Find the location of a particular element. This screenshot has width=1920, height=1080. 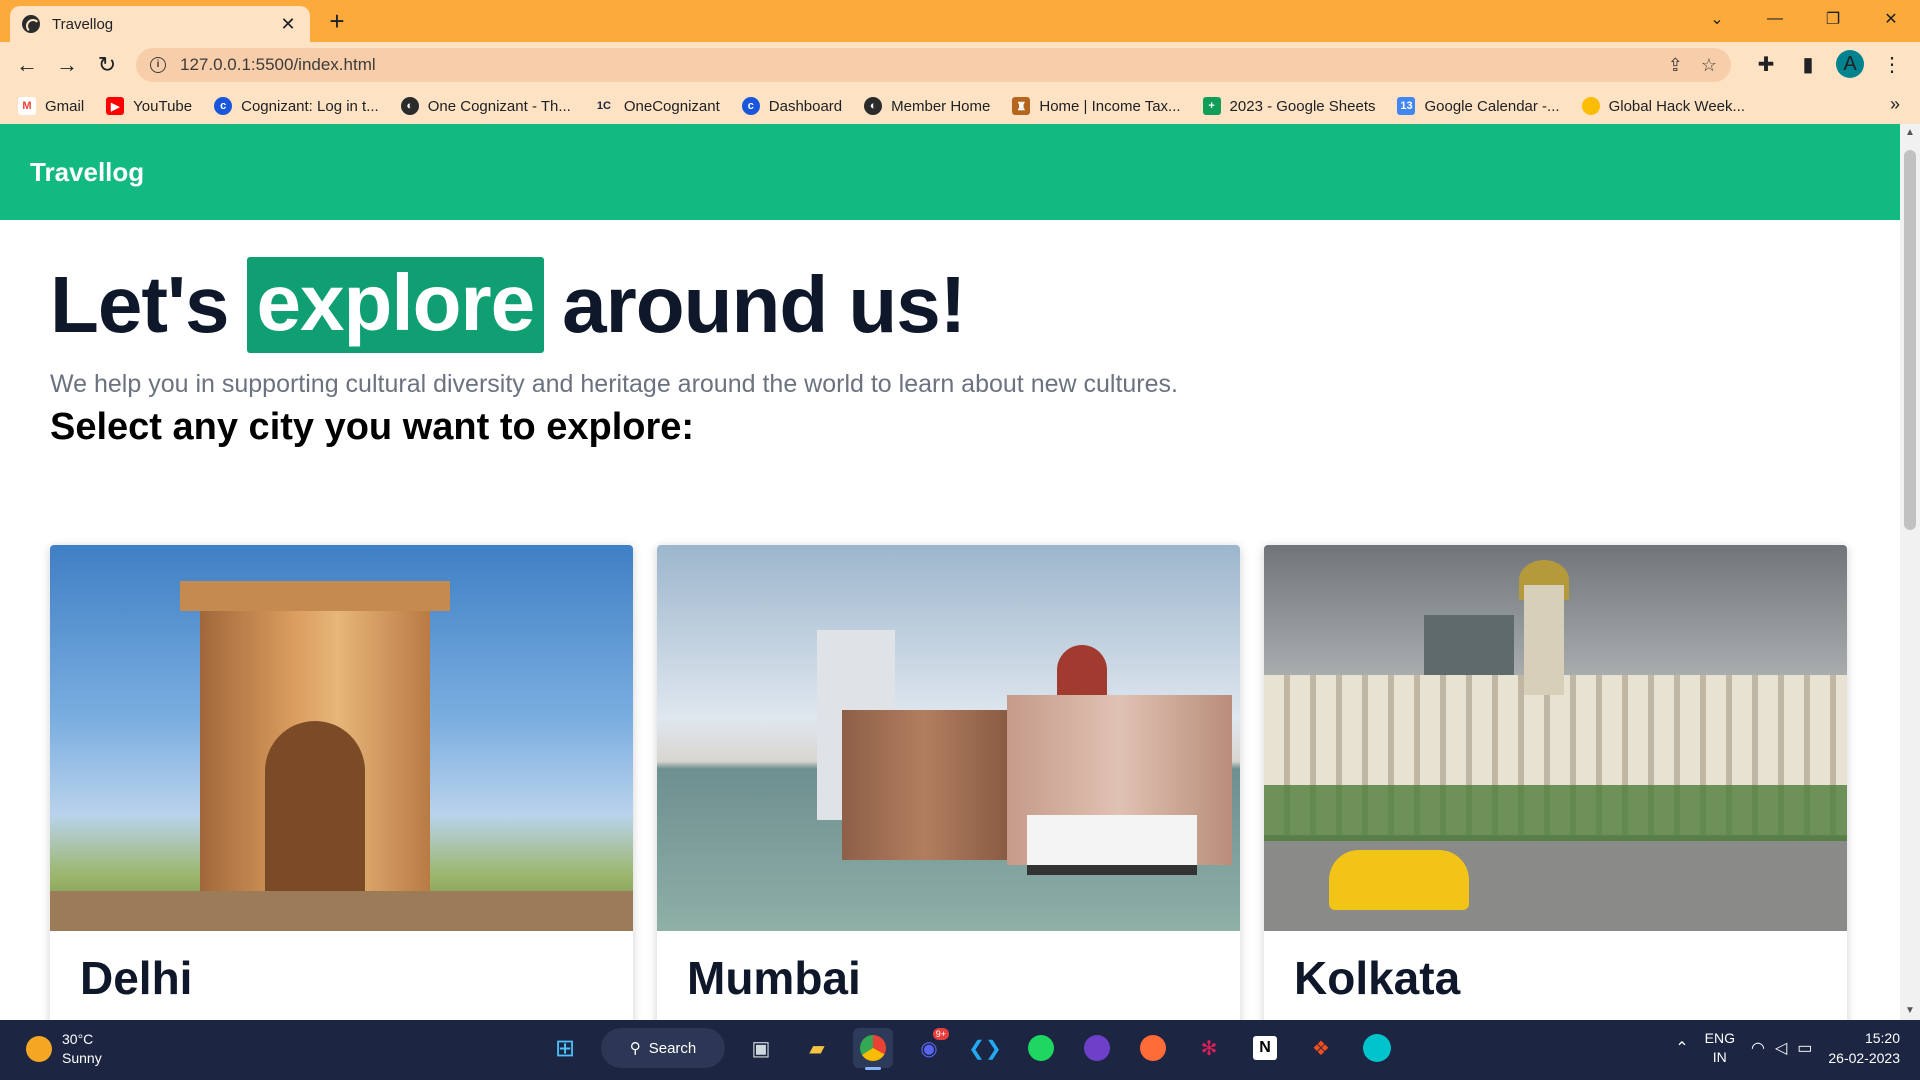

mumbai-image is located at coordinates (948, 738).